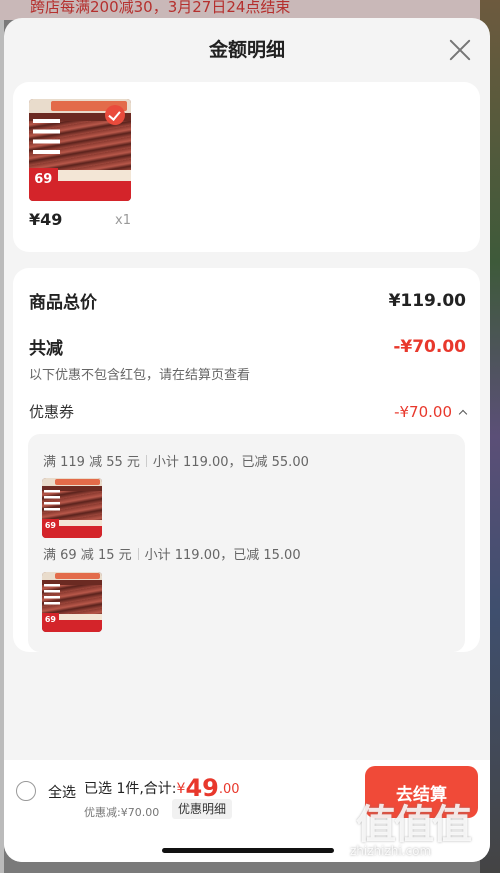 The image size is (500, 873). I want to click on sheet-header: 金额明细, so click(247, 50).